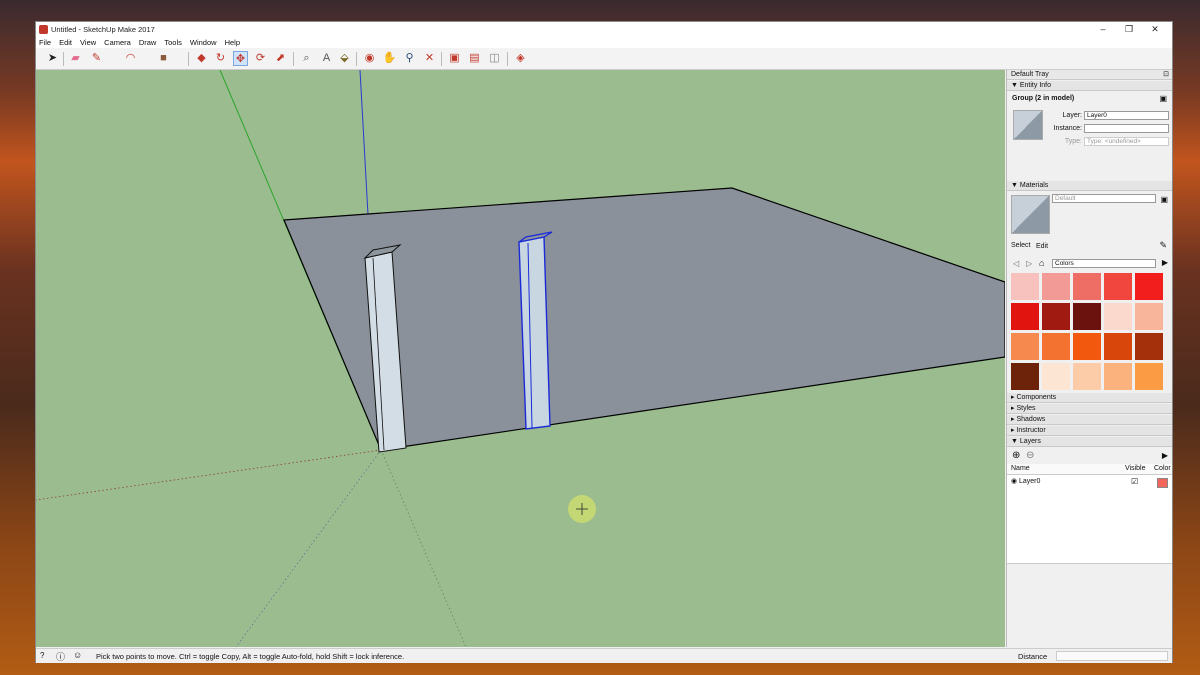  I want to click on material-library-dropdown: Colors, so click(1104, 263).